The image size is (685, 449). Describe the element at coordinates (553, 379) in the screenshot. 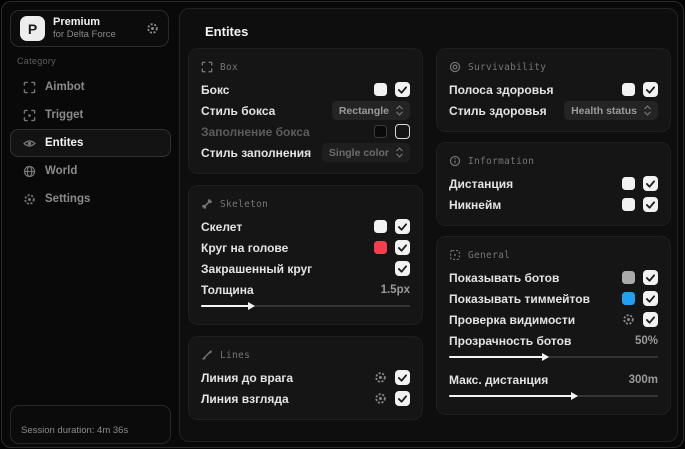

I see `setting-row: Макс. дистанция 300m` at that location.